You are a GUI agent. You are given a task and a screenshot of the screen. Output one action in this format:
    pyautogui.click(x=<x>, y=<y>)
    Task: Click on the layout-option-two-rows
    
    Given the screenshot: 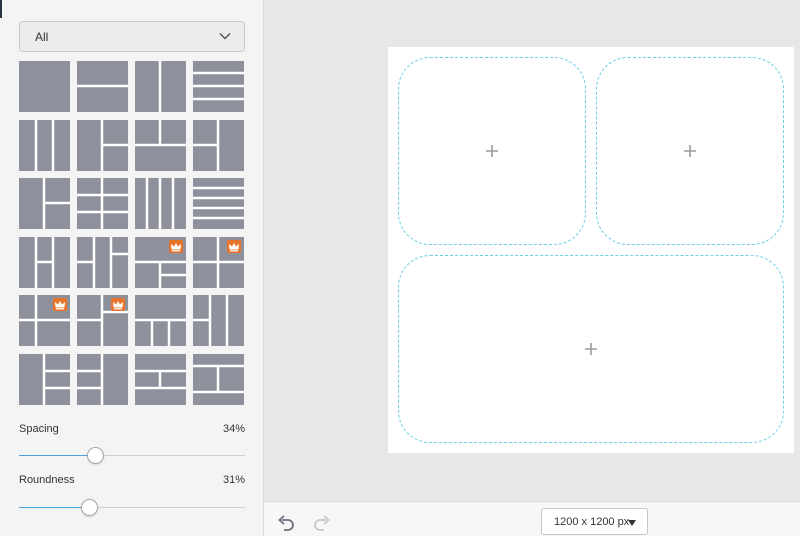 What is the action you would take?
    pyautogui.click(x=102, y=86)
    